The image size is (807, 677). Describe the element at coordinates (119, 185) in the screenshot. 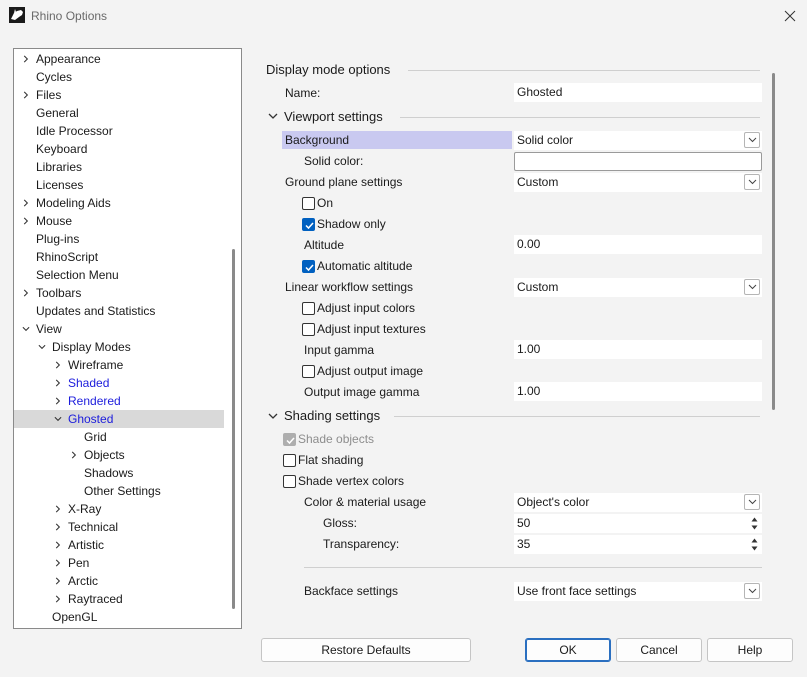

I see `tree-item: Licenses` at that location.